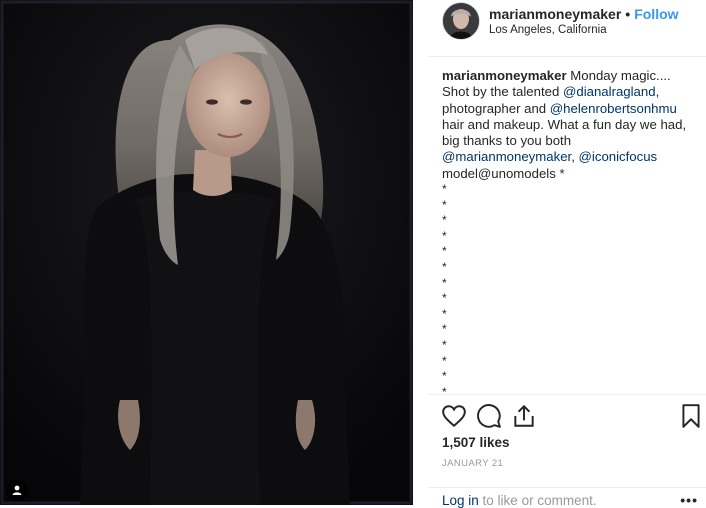 The image size is (706, 508). I want to click on caption-author: marianmoneymaker, so click(504, 75).